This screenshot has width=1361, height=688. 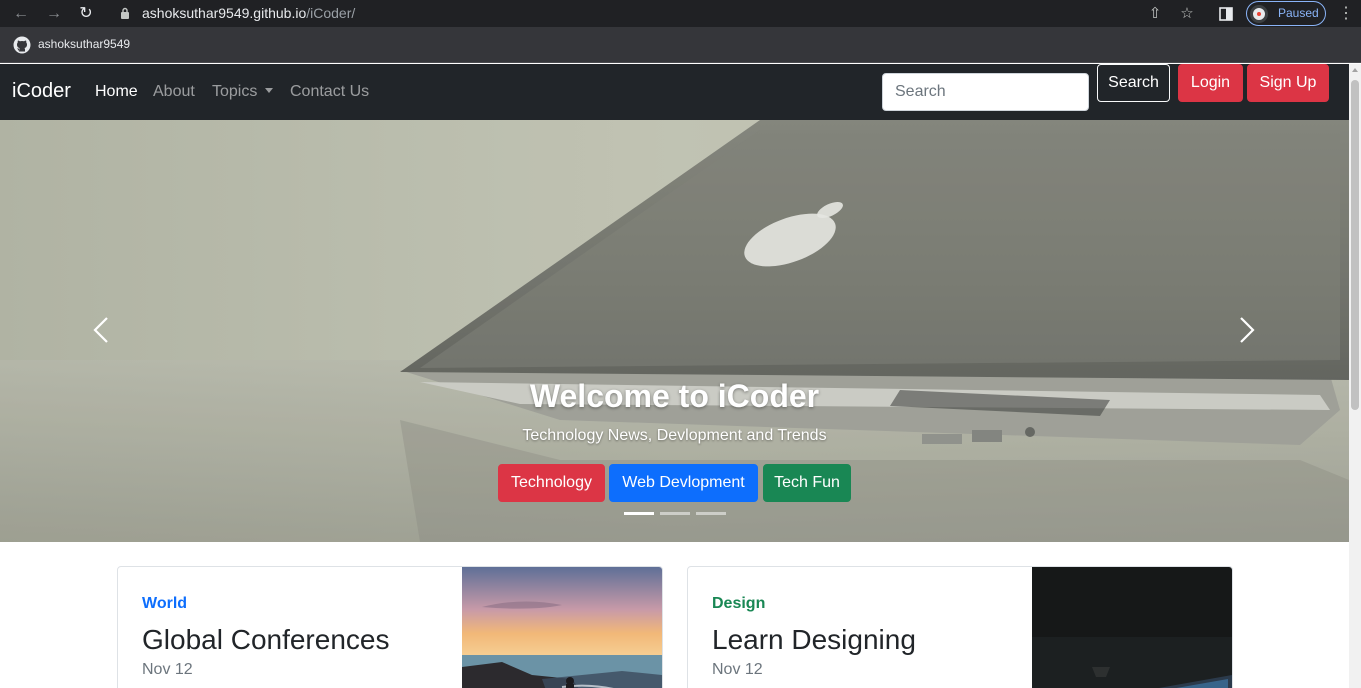 What do you see at coordinates (1133, 83) in the screenshot?
I see `search-button: Search` at bounding box center [1133, 83].